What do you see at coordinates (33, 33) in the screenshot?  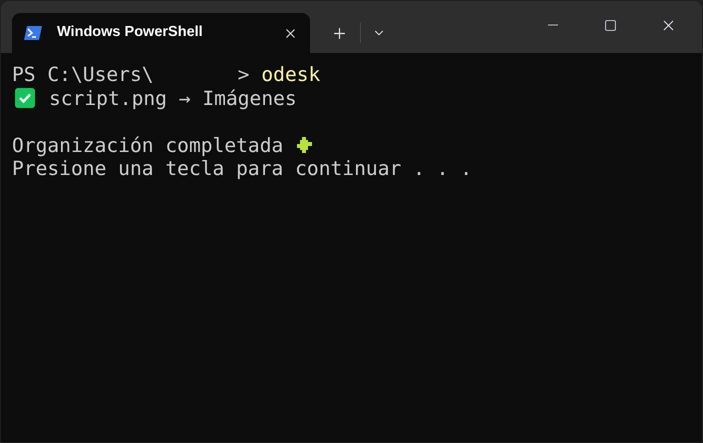 I see `powershell-icon` at bounding box center [33, 33].